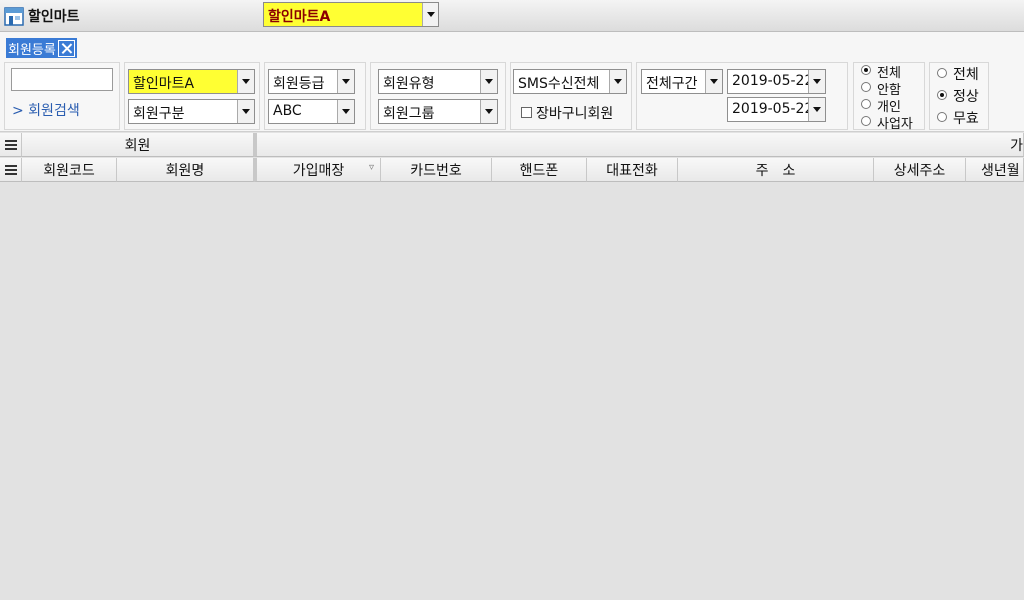 This screenshot has height=600, width=1024. Describe the element at coordinates (69, 170) in the screenshot. I see `col-member-code: 회원코드` at that location.